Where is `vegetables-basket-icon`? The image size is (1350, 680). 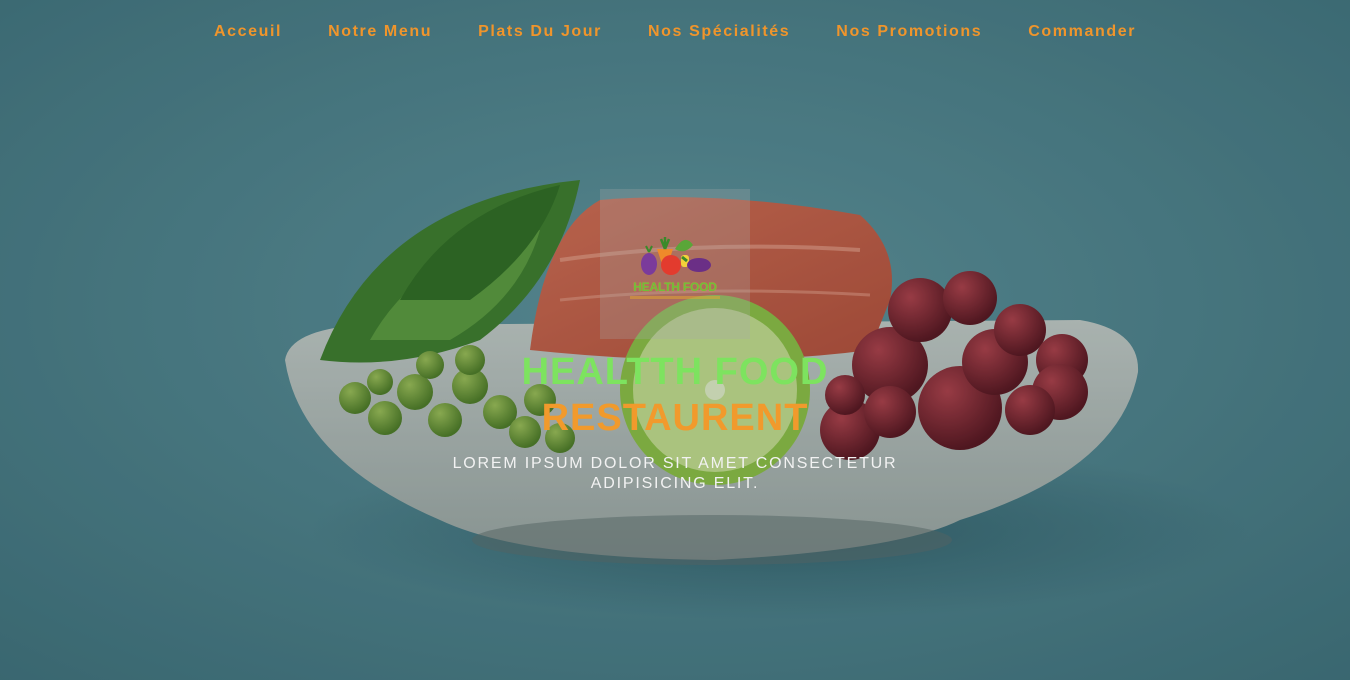
vegetables-basket-icon is located at coordinates (676, 256).